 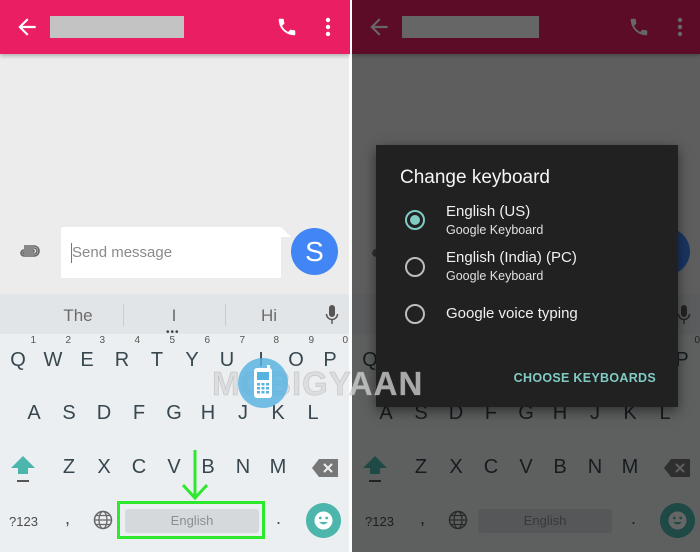 I want to click on key-hint: 6, so click(x=207, y=340).